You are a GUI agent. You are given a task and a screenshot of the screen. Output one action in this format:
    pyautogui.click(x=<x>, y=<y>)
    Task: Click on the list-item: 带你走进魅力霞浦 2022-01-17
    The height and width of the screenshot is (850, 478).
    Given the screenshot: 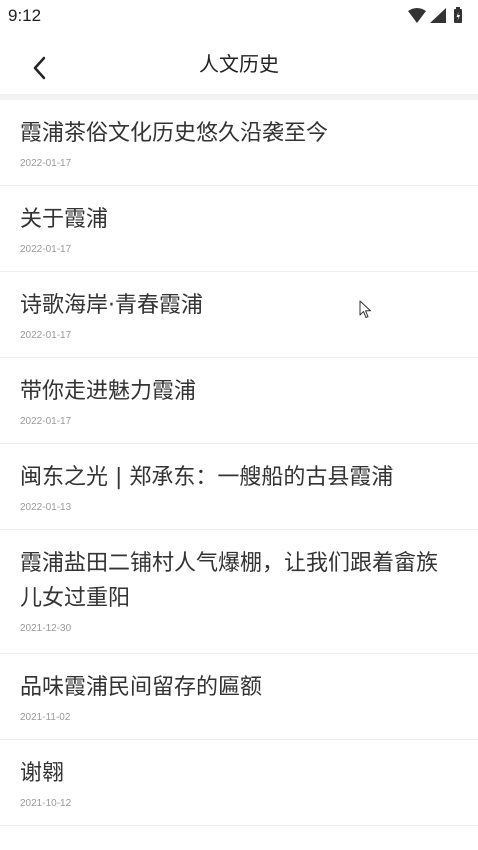 What is the action you would take?
    pyautogui.click(x=239, y=401)
    